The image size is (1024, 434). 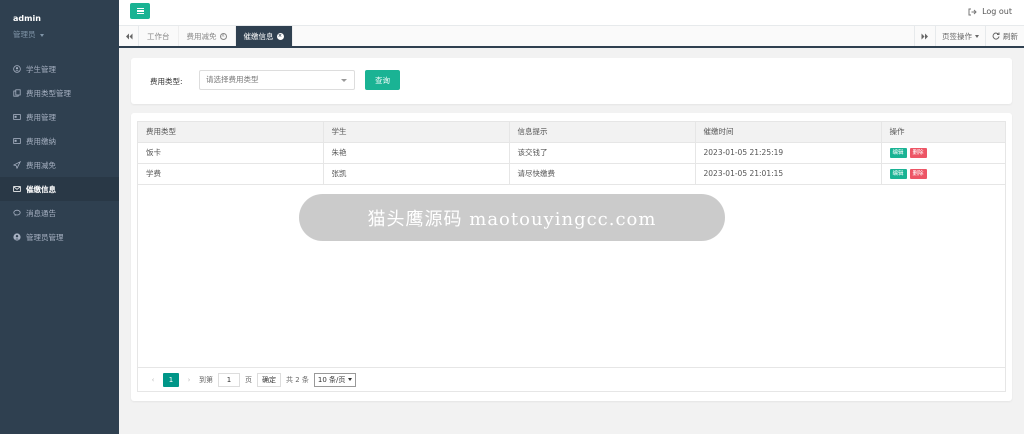 What do you see at coordinates (153, 380) in the screenshot?
I see `prev-page-button: ‹` at bounding box center [153, 380].